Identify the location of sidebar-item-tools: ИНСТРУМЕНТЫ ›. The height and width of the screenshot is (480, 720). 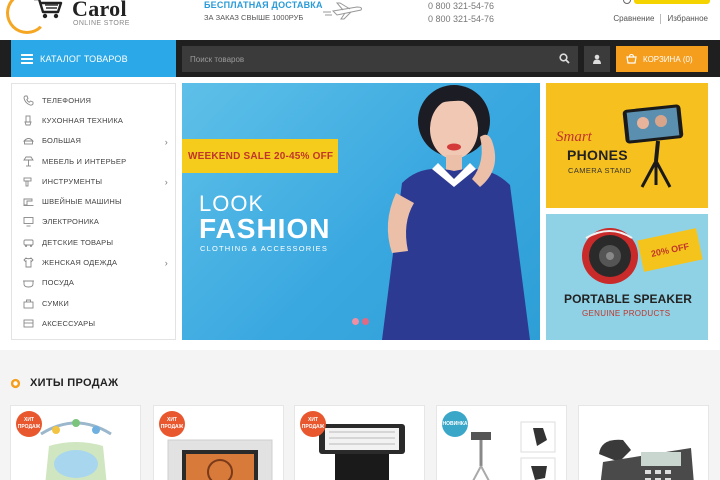
(93, 181).